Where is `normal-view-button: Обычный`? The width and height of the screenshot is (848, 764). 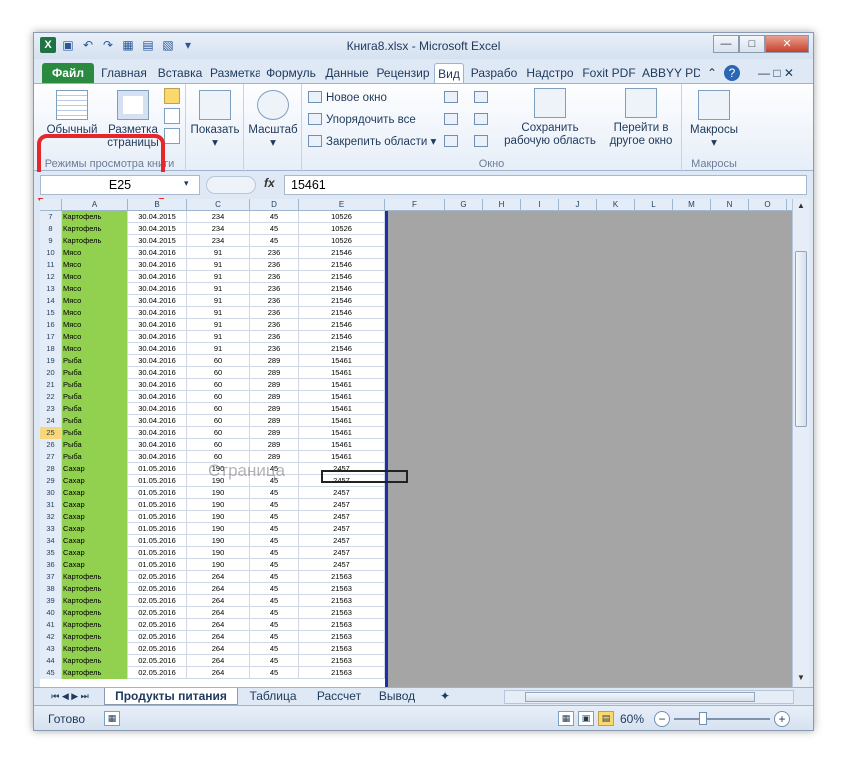
normal-view-button: Обычный is located at coordinates (72, 113).